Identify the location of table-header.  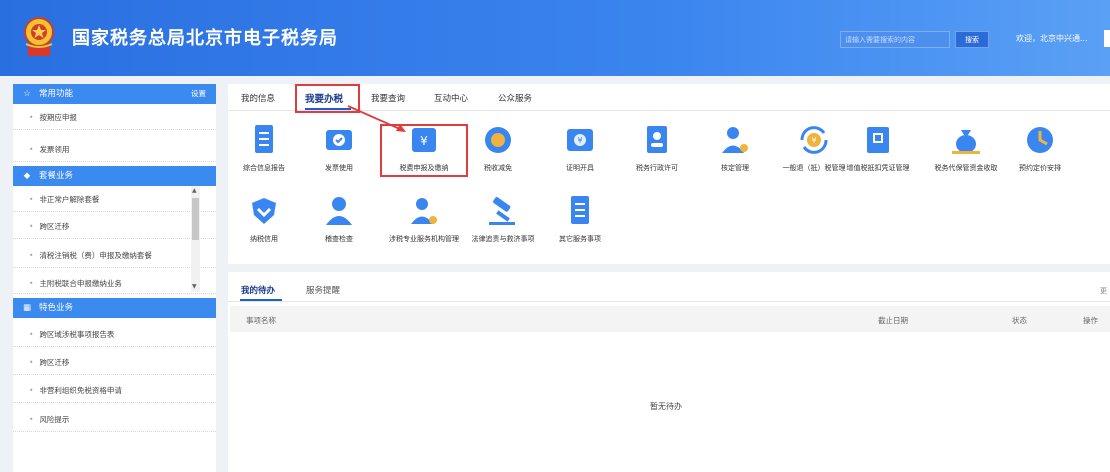
(670, 319).